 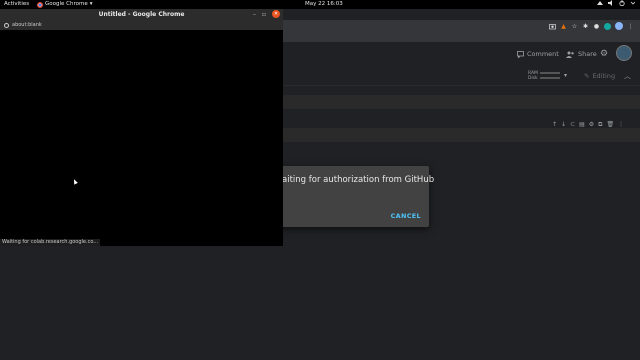 I want to click on maximize-icon: ▫, so click(x=264, y=14).